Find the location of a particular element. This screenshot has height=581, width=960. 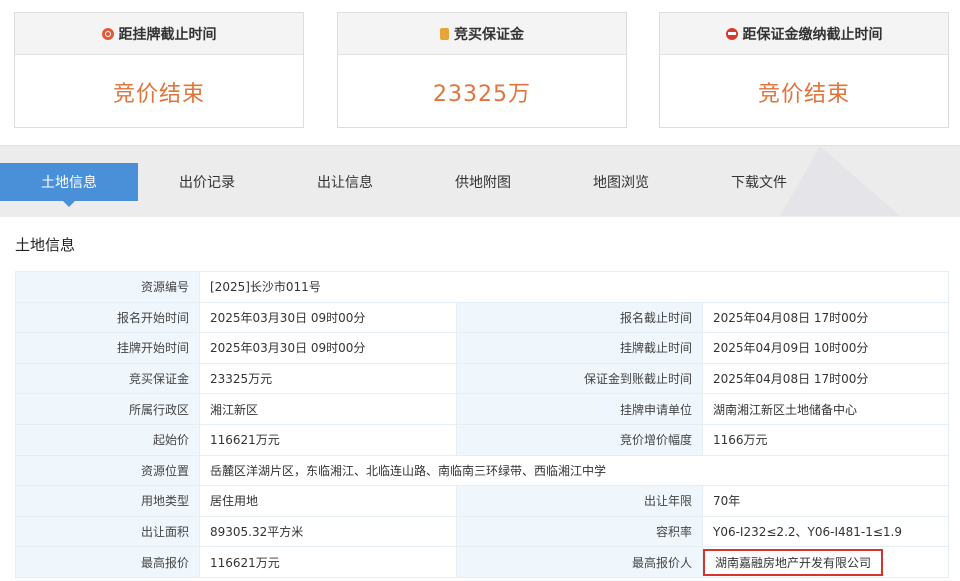

label-start-price: 起始价 is located at coordinates (107, 439).